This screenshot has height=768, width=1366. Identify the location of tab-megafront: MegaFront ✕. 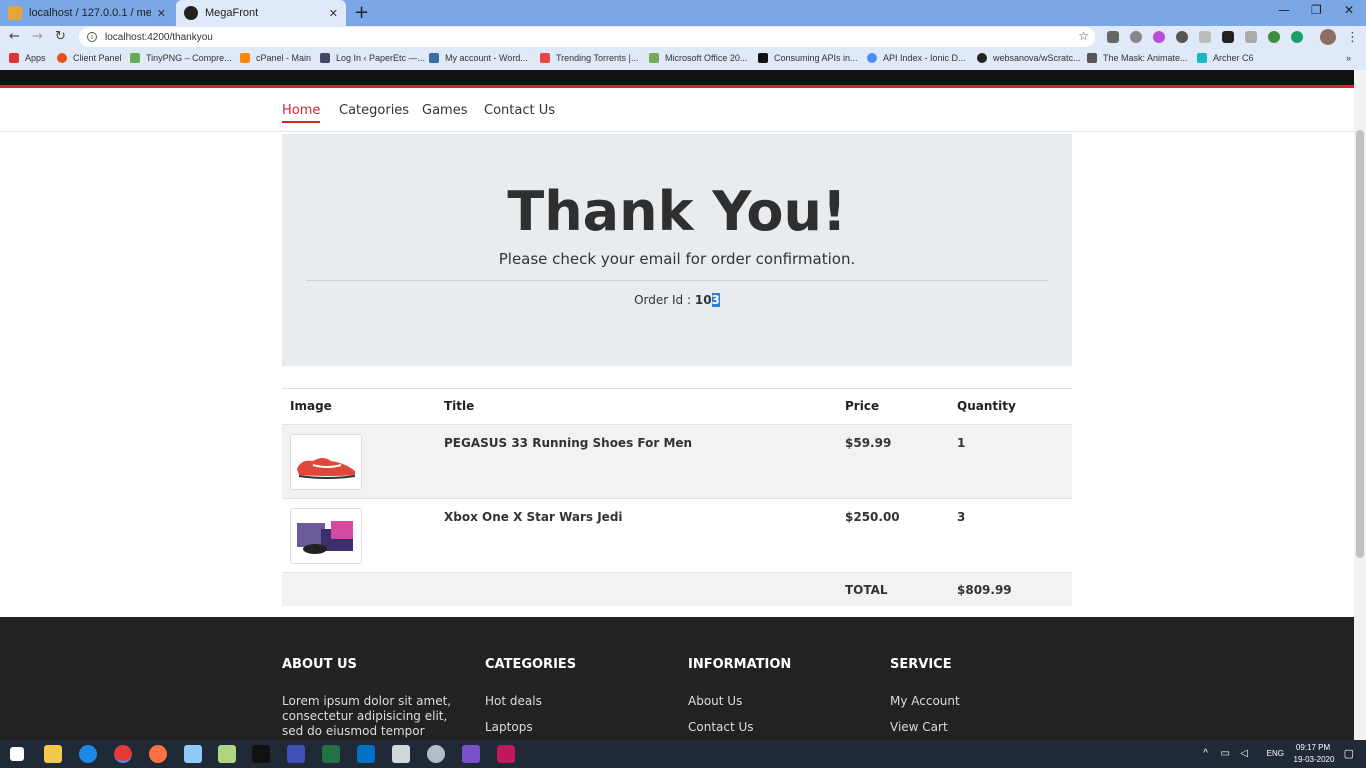
(261, 13).